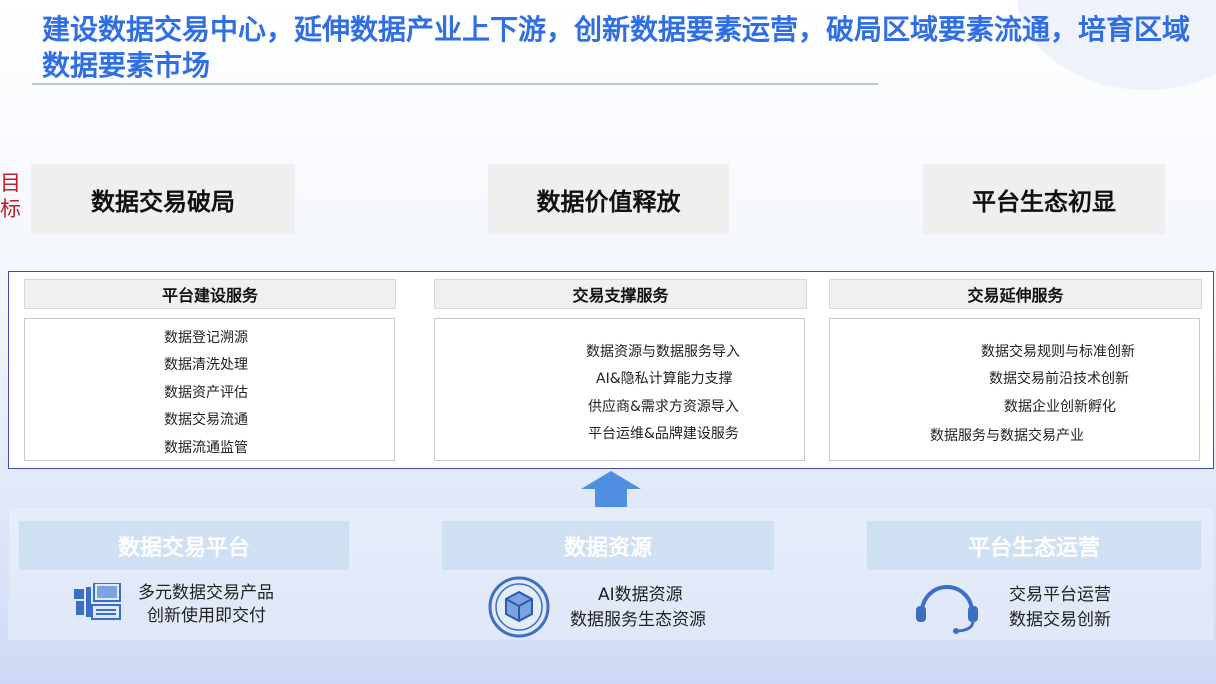 The height and width of the screenshot is (684, 1216). Describe the element at coordinates (184, 545) in the screenshot. I see `foundation-header-trading-platform: 数据交易平台` at that location.